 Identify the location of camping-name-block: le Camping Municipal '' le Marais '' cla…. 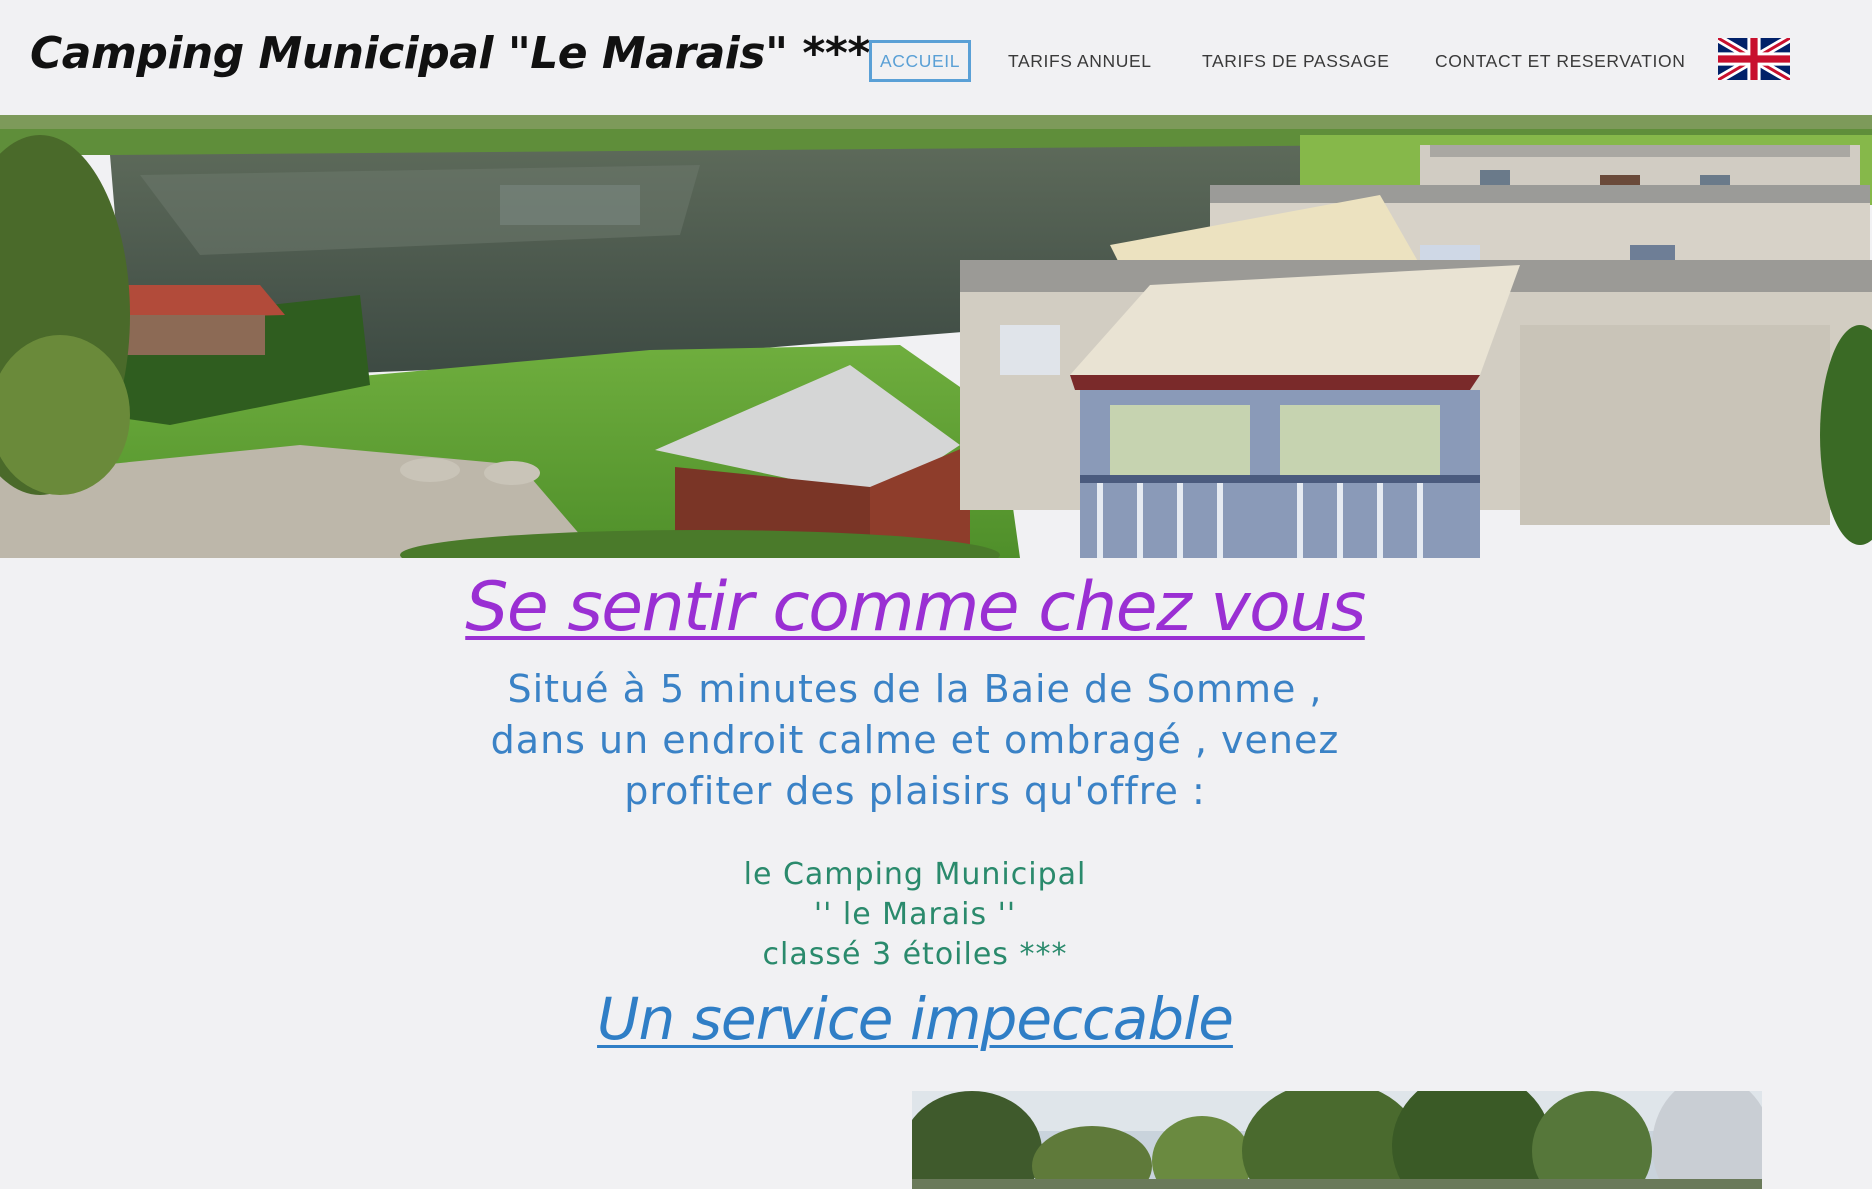
(915, 915).